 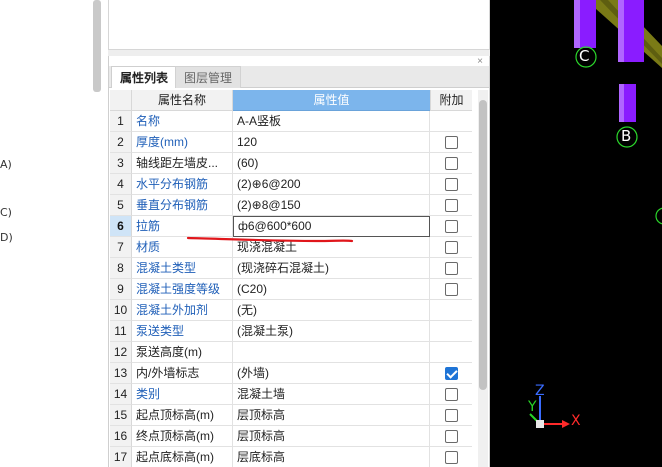 What do you see at coordinates (182, 457) in the screenshot?
I see `property-name: 起点底标高(m)` at bounding box center [182, 457].